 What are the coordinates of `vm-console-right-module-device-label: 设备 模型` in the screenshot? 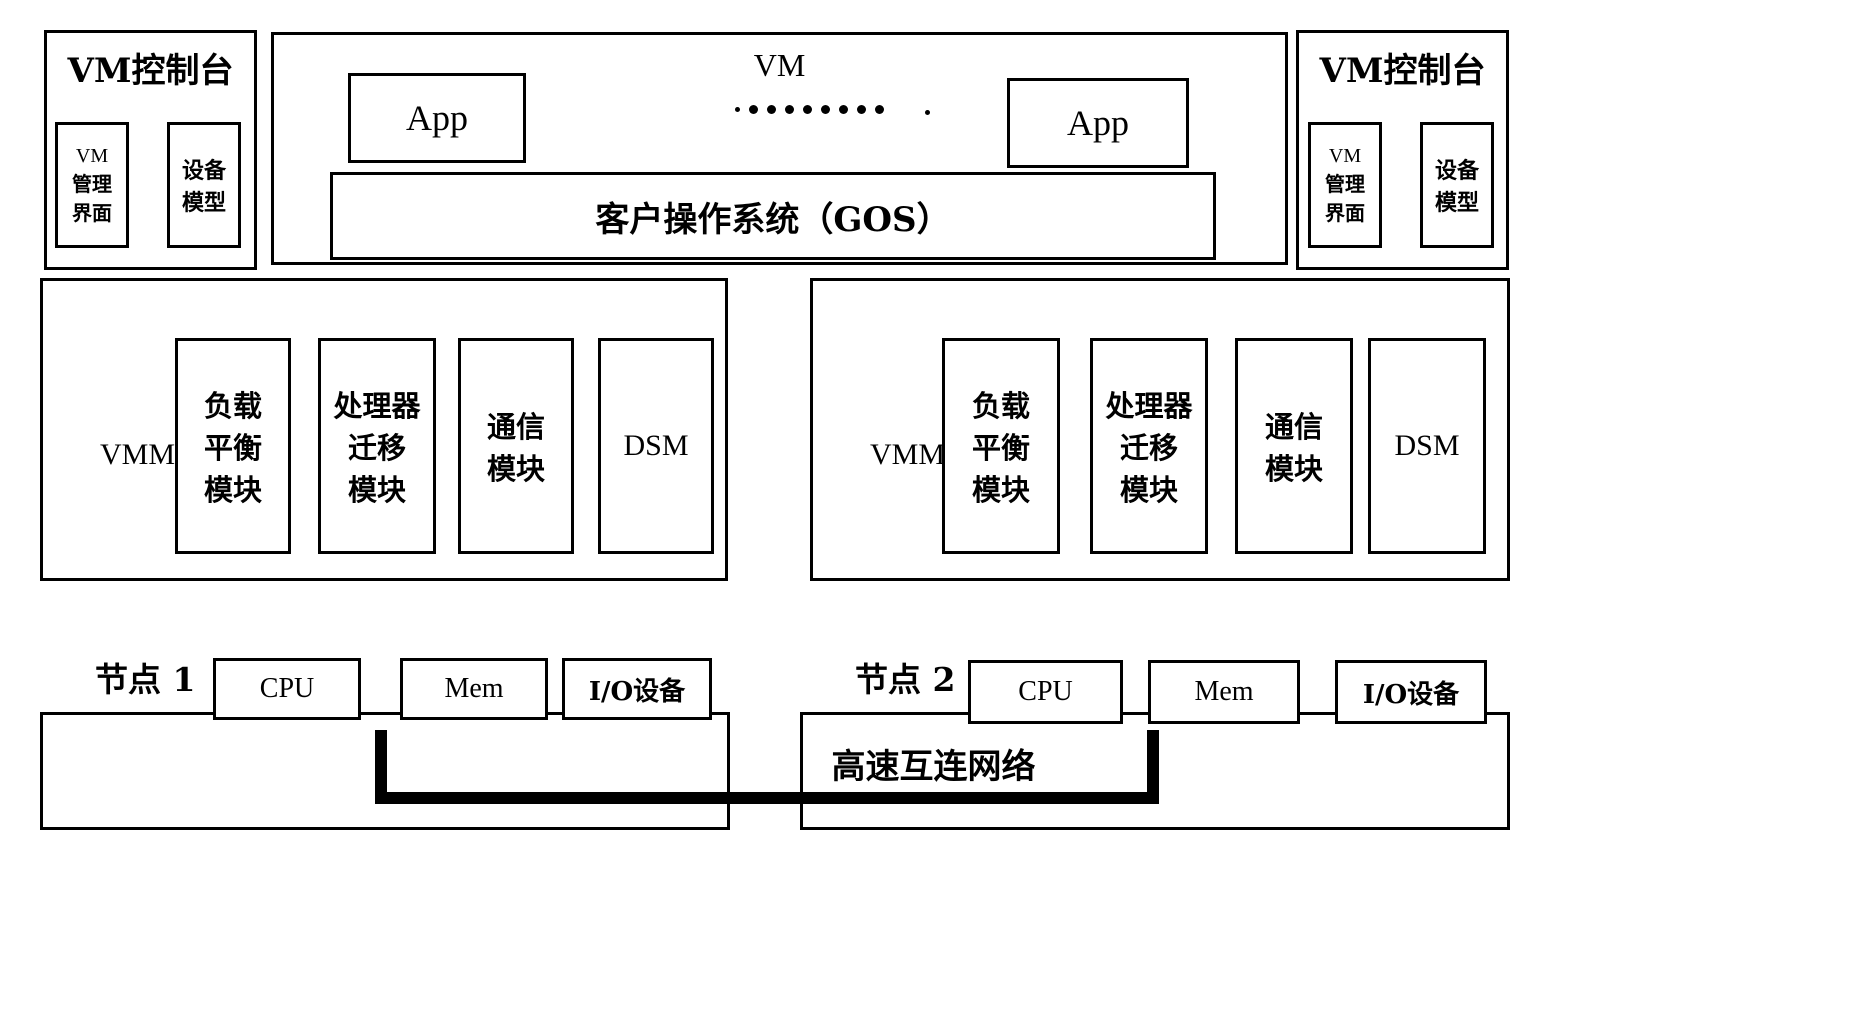 It's located at (1457, 185).